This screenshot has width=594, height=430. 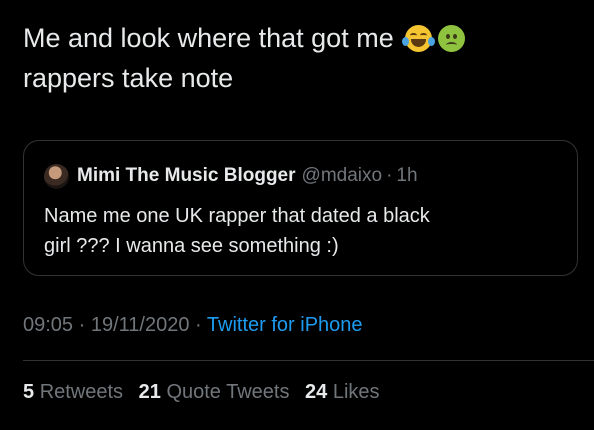 I want to click on tweet-text-line-1-content: Me and look where that got me, so click(x=208, y=38).